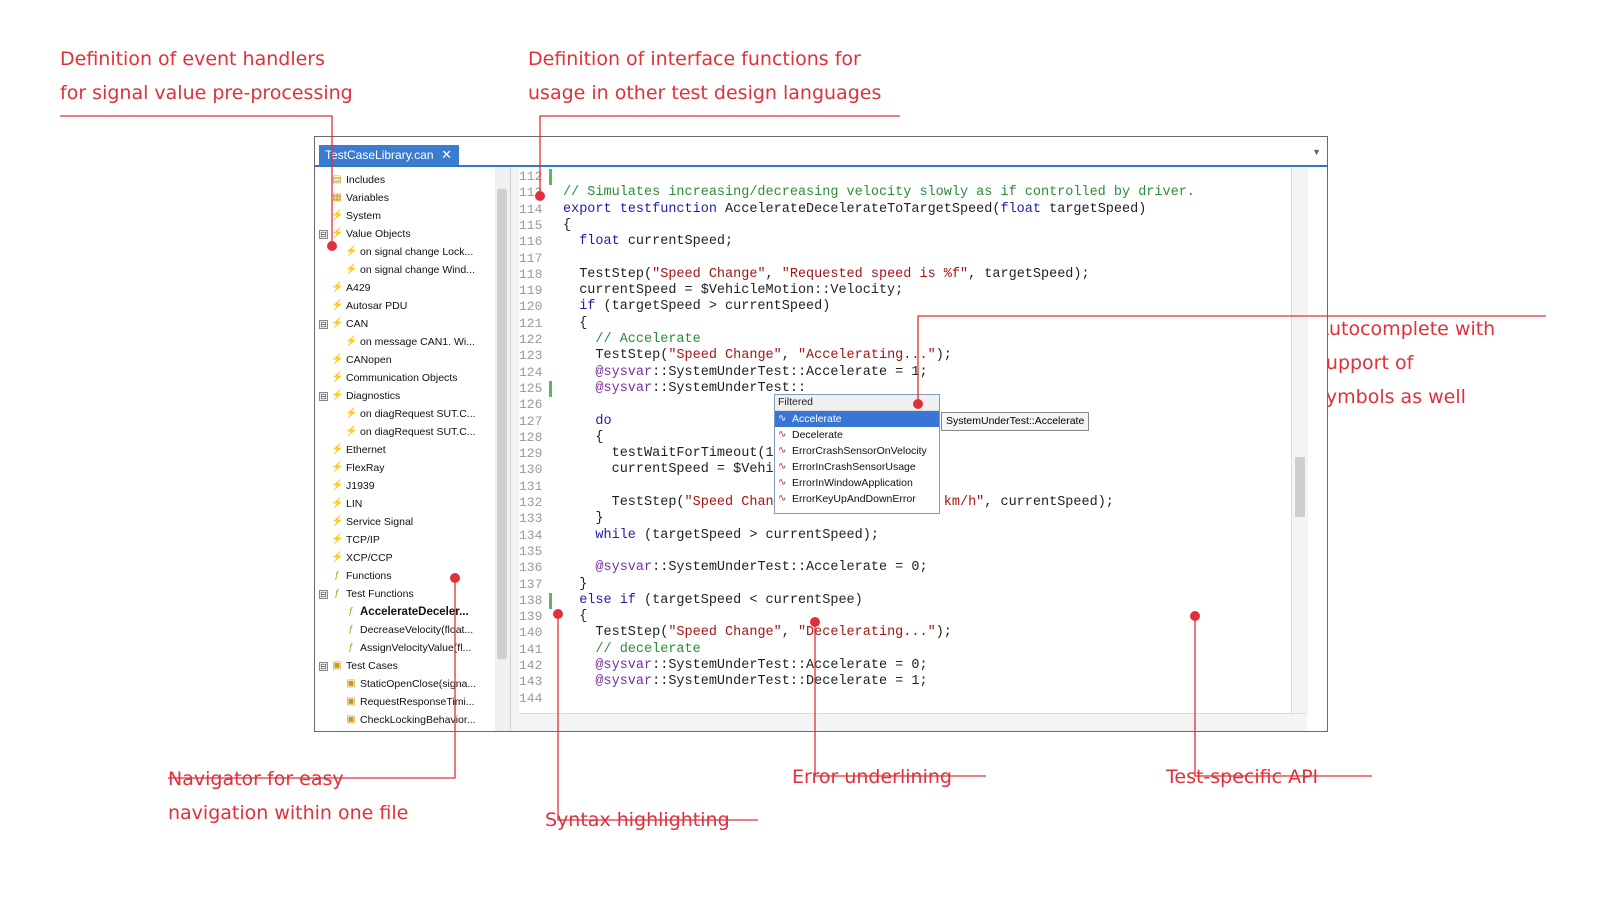 Image resolution: width=1600 pixels, height=900 pixels. Describe the element at coordinates (531, 617) in the screenshot. I see `line-number: 139` at that location.